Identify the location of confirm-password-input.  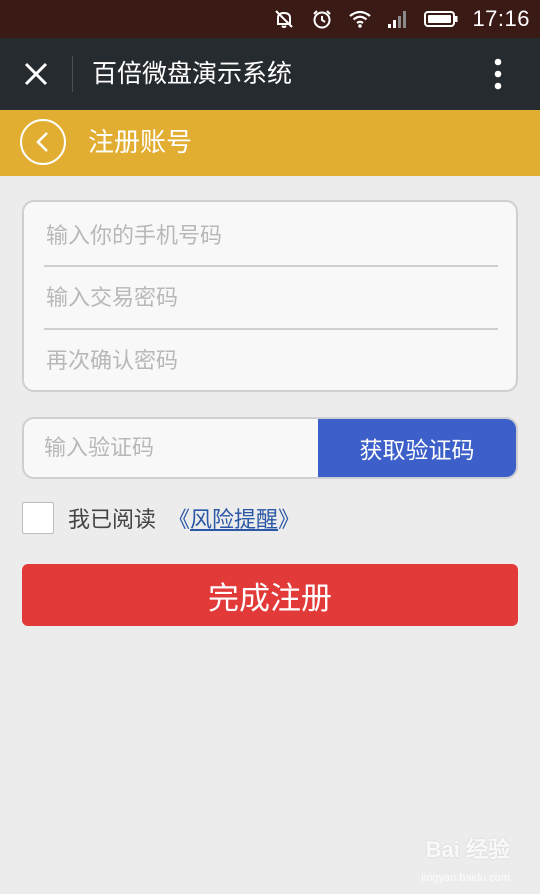
(272, 361).